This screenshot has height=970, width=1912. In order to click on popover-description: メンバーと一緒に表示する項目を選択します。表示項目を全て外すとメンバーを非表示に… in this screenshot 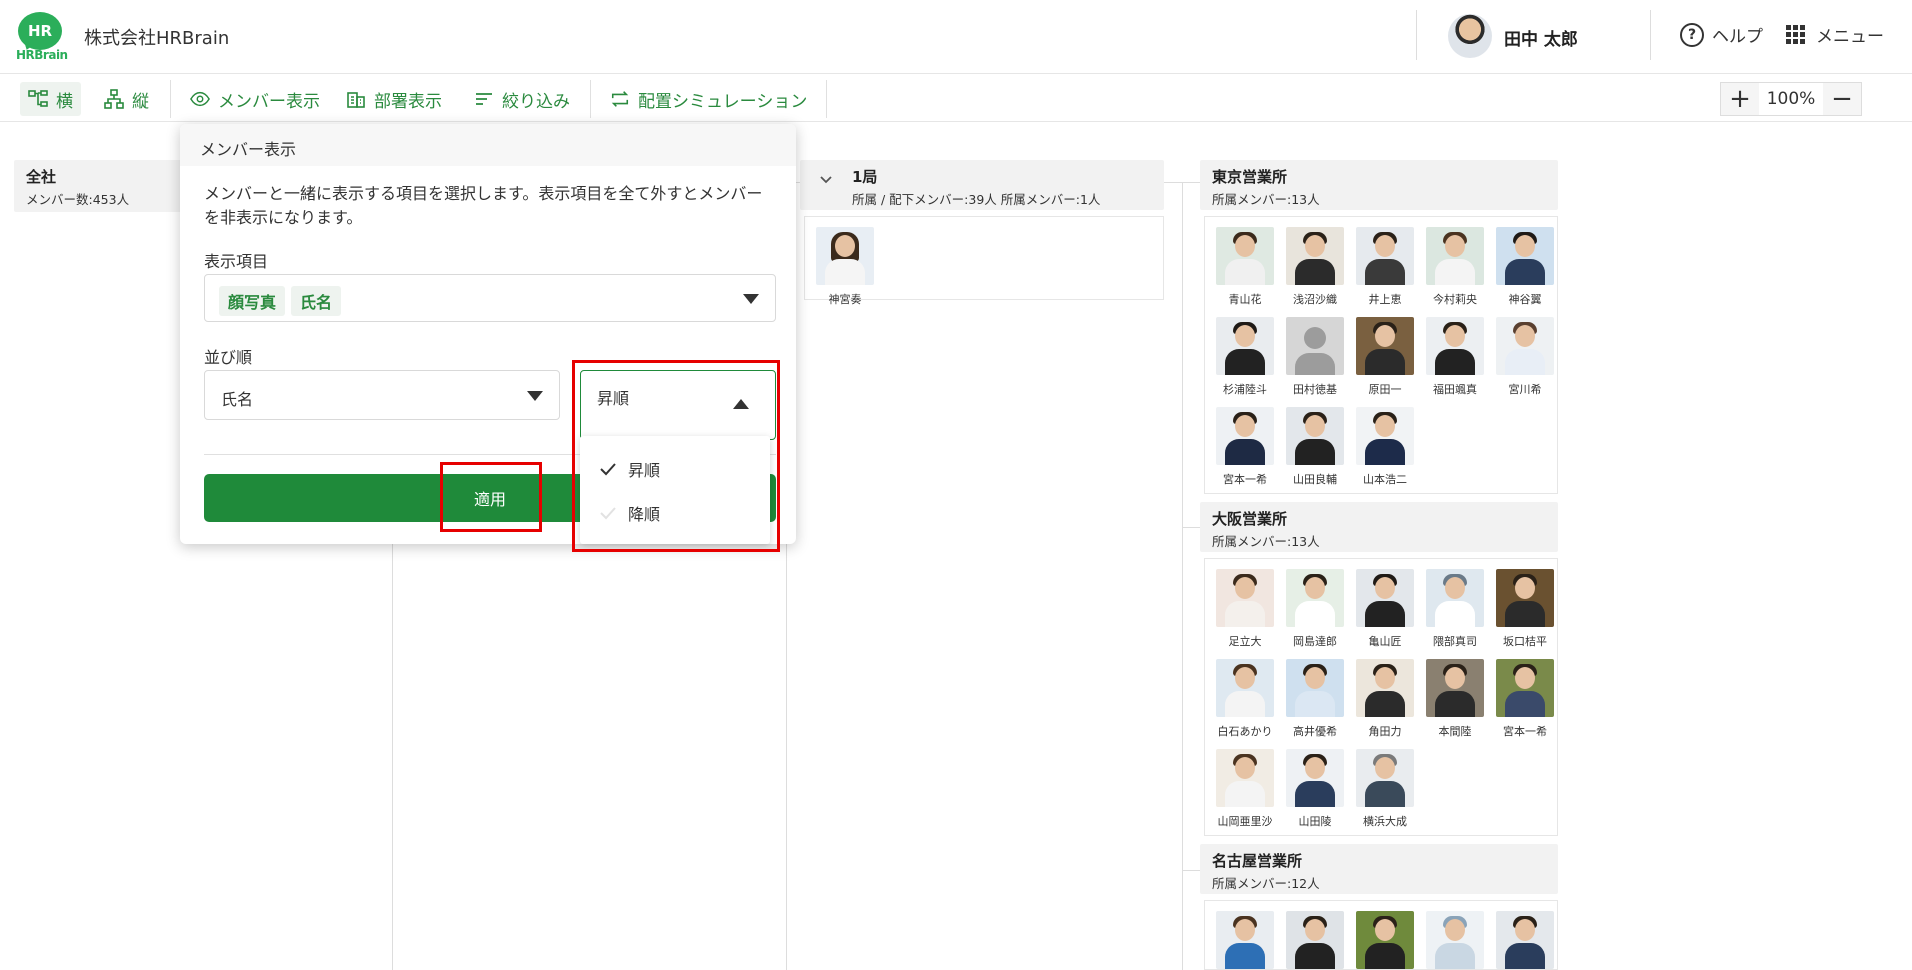, I will do `click(483, 205)`.